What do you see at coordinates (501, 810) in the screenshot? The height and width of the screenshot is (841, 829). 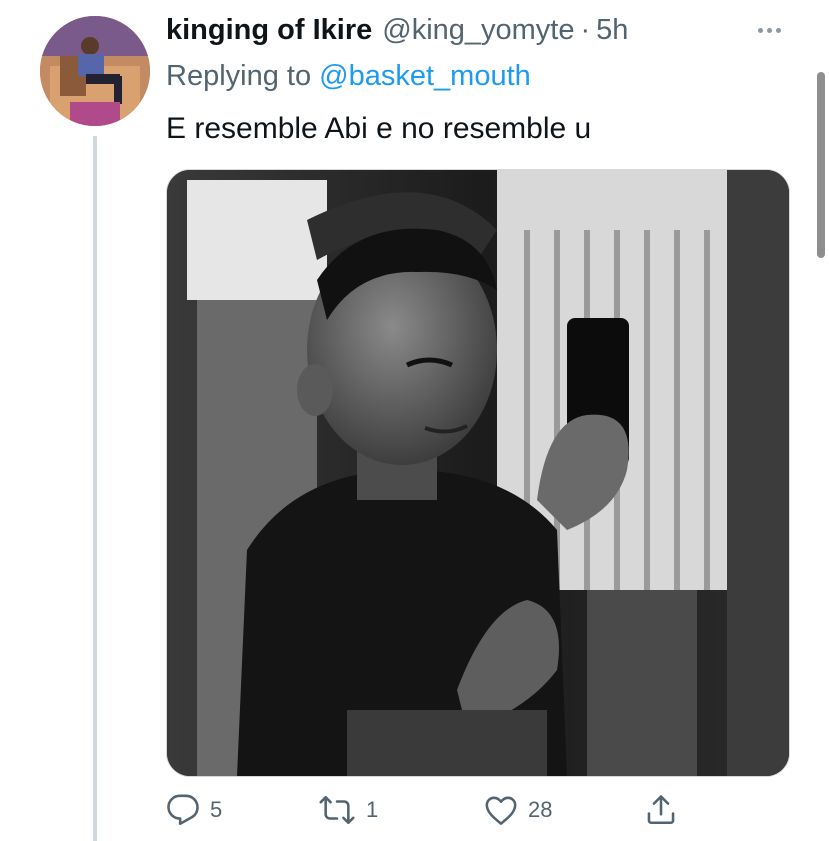 I see `heart-icon` at bounding box center [501, 810].